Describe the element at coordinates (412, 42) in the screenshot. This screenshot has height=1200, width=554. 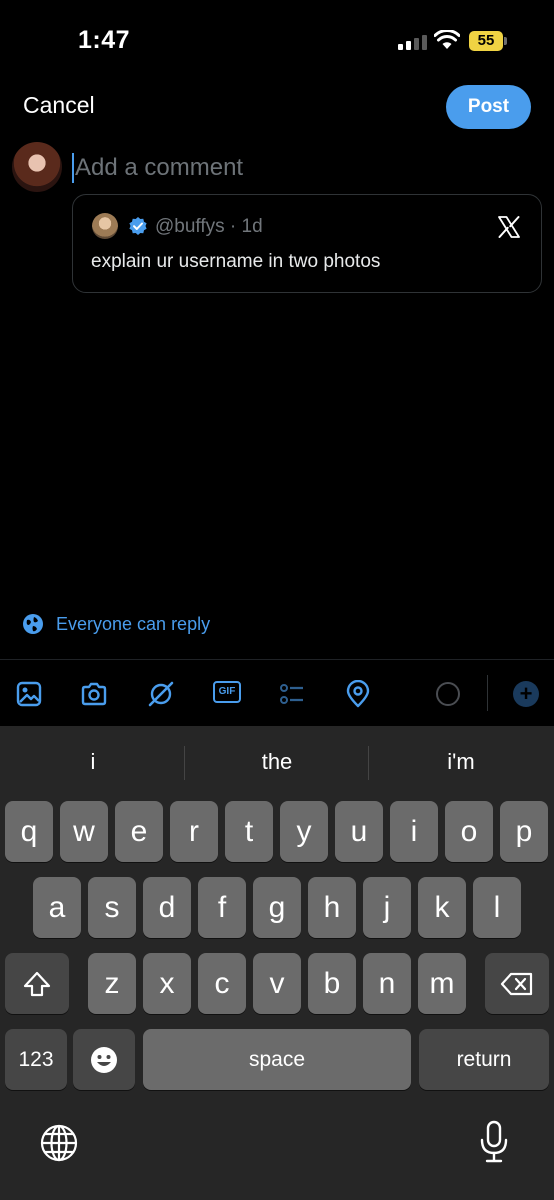
I see `cellular-signal-icon` at that location.